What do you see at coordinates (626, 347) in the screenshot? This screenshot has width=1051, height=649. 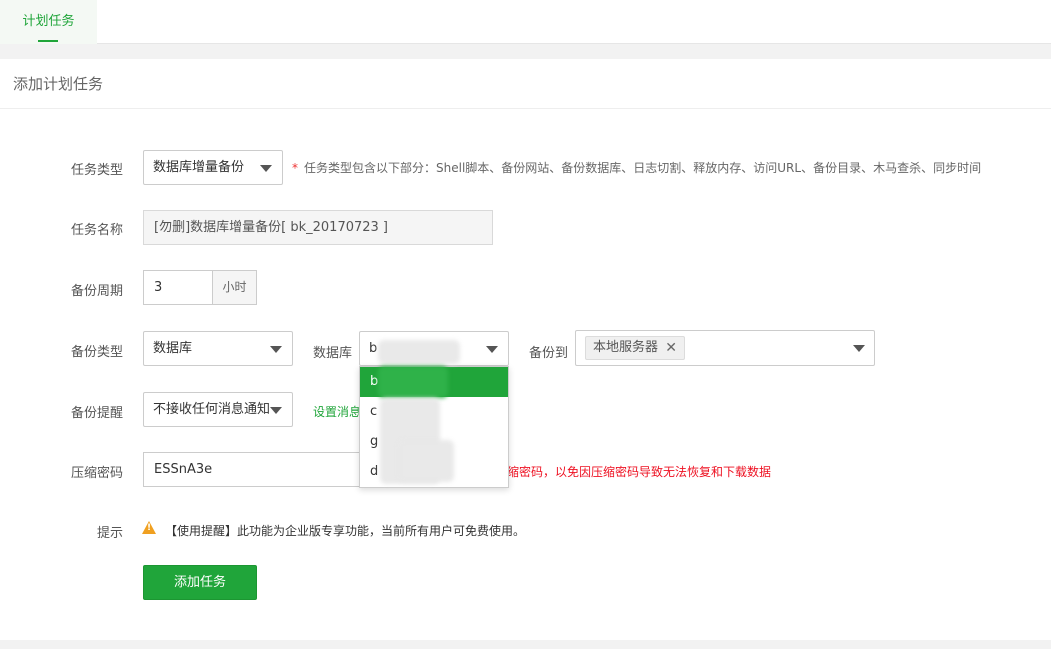 I see `destination-tag-label: 本地服务器` at bounding box center [626, 347].